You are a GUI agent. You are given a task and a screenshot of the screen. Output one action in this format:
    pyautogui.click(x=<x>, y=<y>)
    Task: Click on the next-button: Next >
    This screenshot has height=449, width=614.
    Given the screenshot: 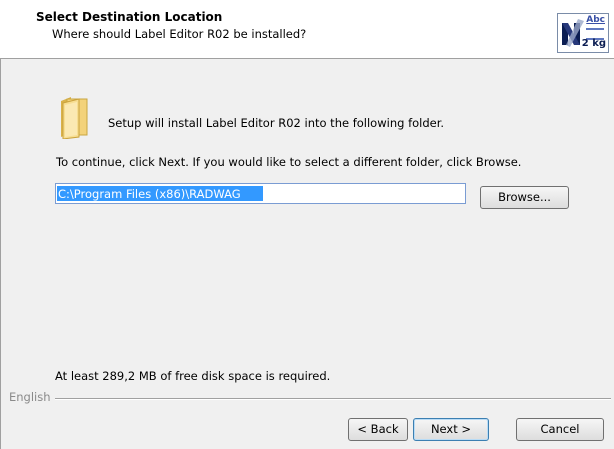 What is the action you would take?
    pyautogui.click(x=451, y=429)
    